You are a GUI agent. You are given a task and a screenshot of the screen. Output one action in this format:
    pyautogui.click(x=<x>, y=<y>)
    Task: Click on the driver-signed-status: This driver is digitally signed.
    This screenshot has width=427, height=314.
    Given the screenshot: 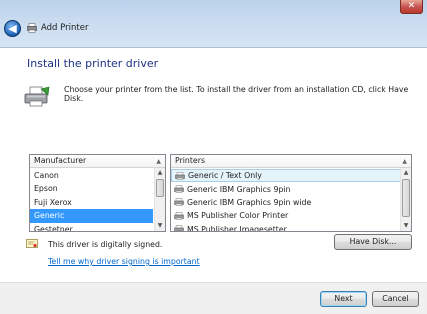 What is the action you would take?
    pyautogui.click(x=105, y=244)
    